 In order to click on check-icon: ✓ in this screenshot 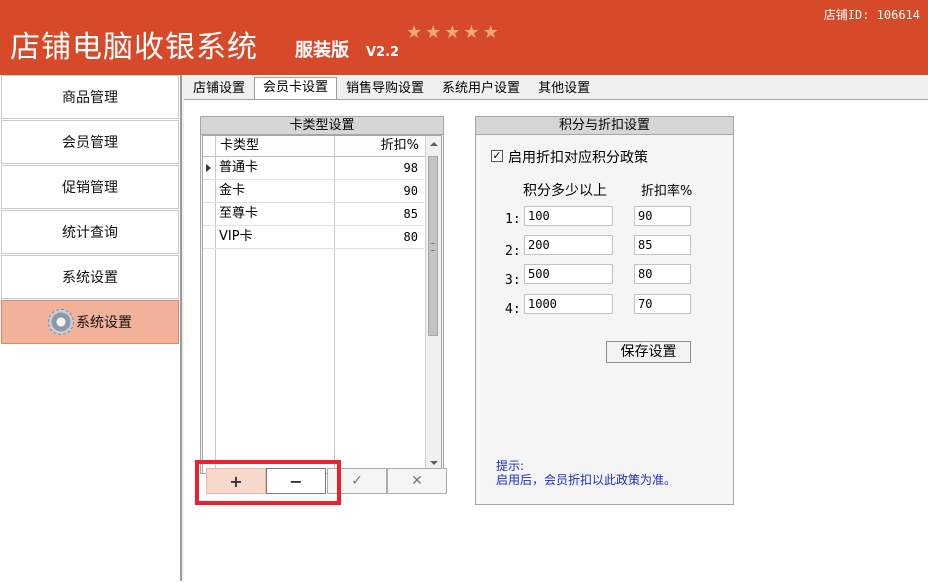, I will do `click(357, 481)`.